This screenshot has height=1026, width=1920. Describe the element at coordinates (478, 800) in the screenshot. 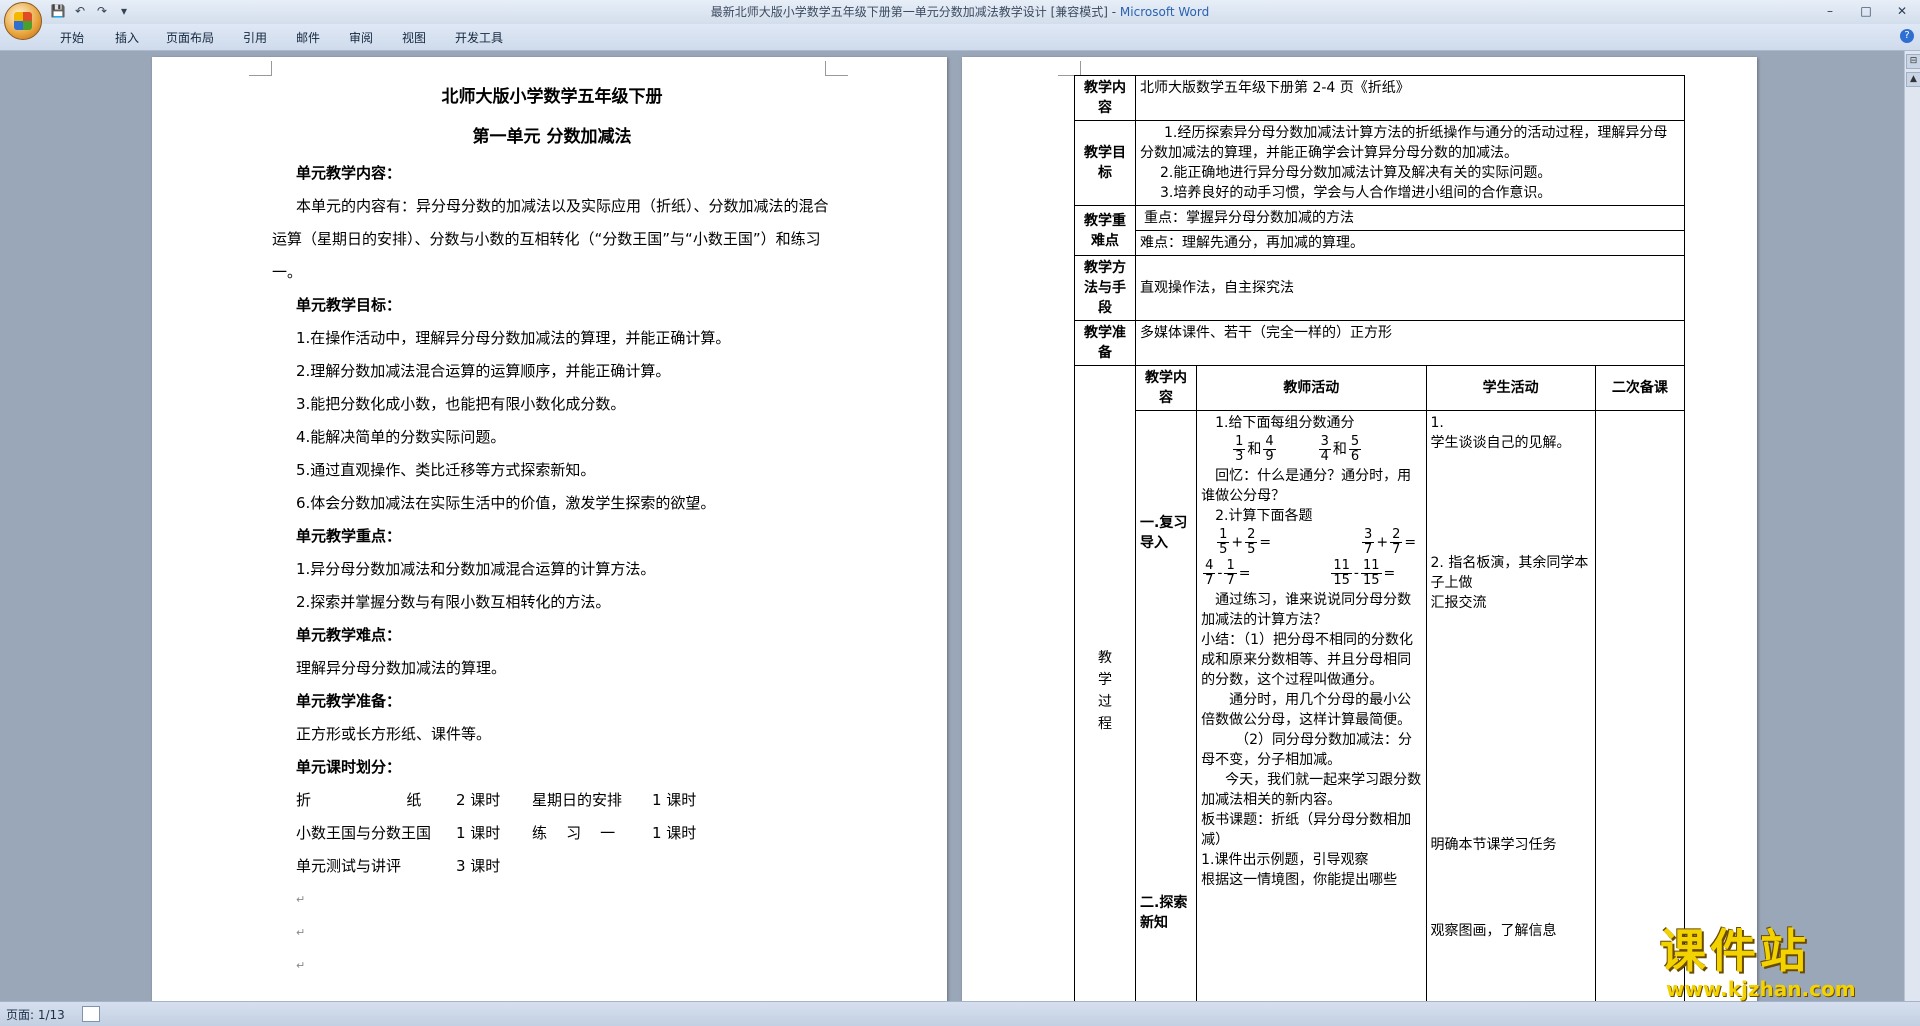

I see `schedule-cell: 2 课时` at that location.